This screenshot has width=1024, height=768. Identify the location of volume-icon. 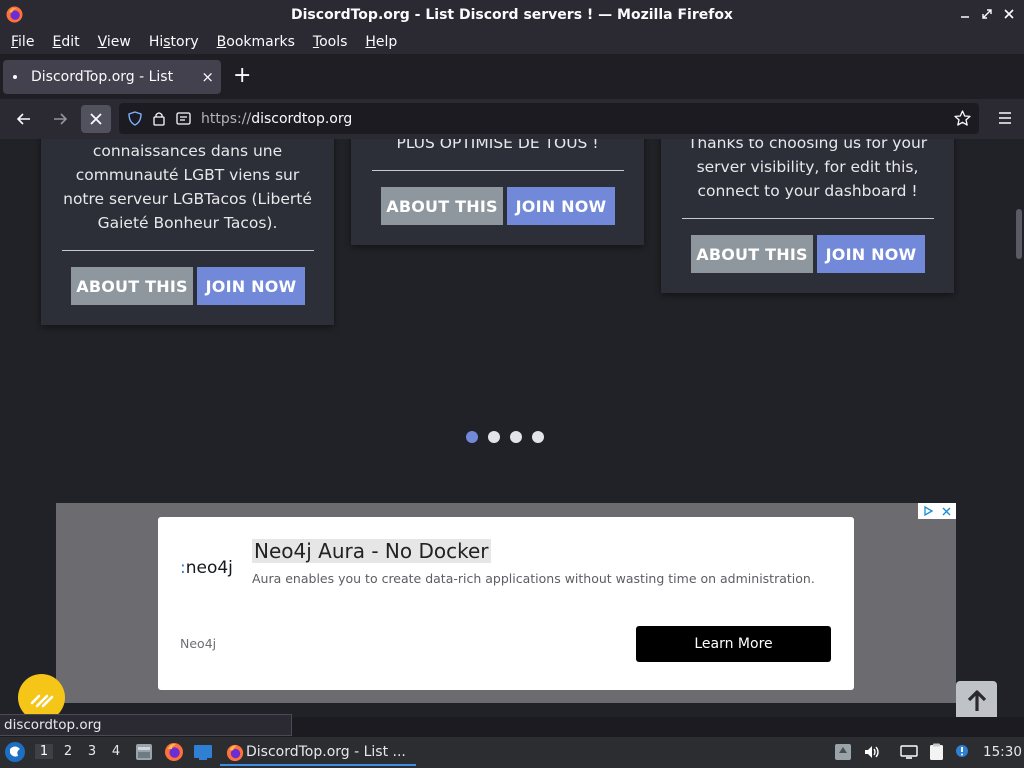
(872, 752).